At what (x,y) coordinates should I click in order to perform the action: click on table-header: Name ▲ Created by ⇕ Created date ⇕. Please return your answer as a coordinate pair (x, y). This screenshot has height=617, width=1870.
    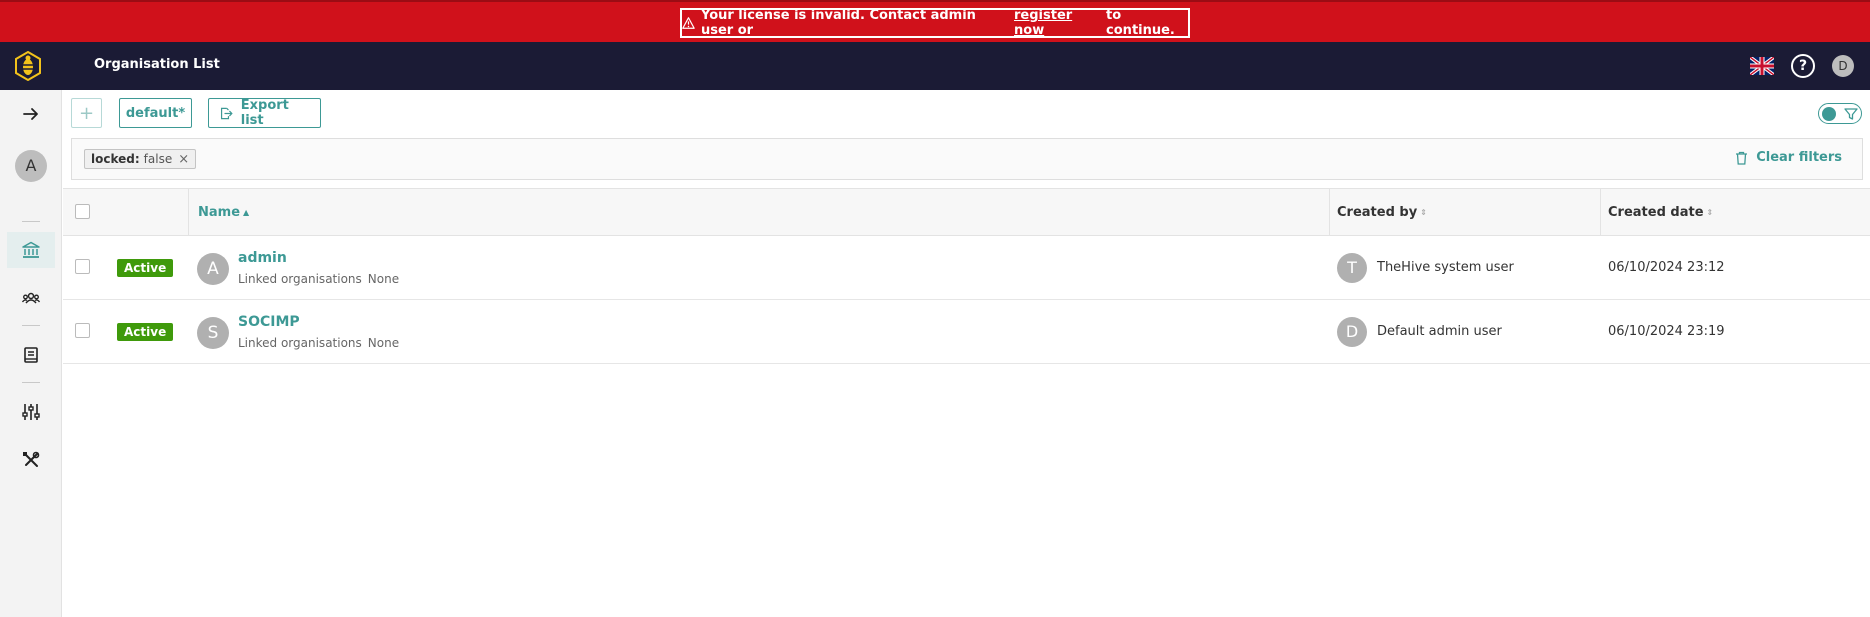
    Looking at the image, I should click on (966, 212).